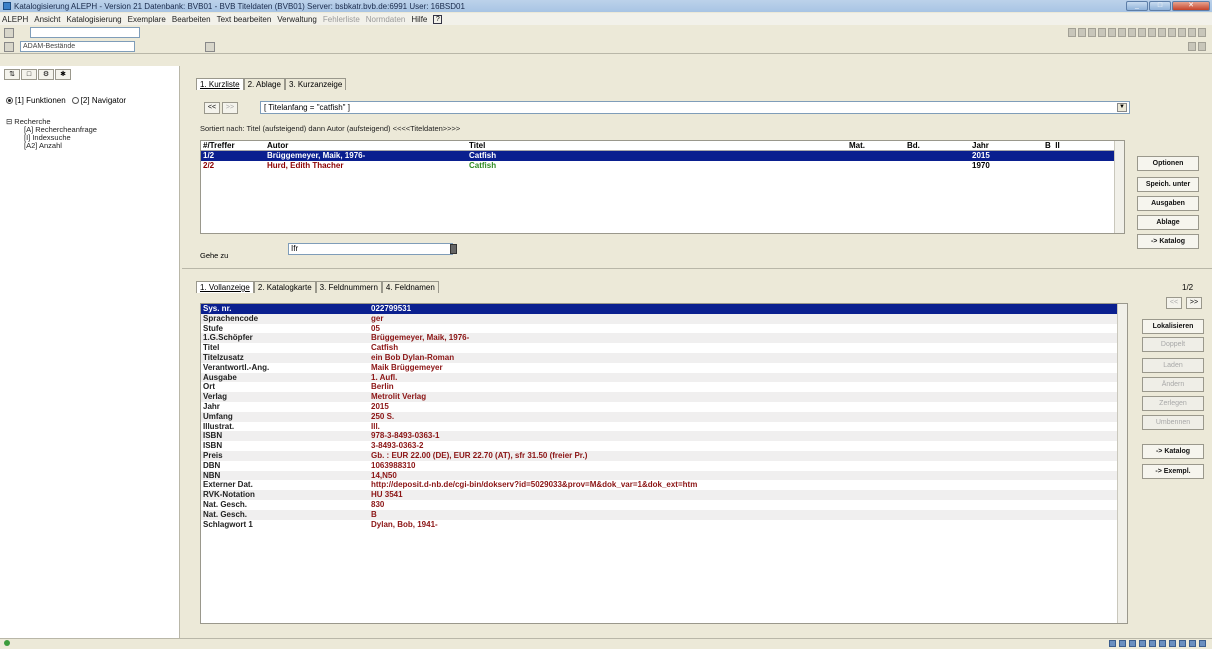 The height and width of the screenshot is (649, 1212). Describe the element at coordinates (1006, 145) in the screenshot. I see `col-jahr: Jahr` at that location.